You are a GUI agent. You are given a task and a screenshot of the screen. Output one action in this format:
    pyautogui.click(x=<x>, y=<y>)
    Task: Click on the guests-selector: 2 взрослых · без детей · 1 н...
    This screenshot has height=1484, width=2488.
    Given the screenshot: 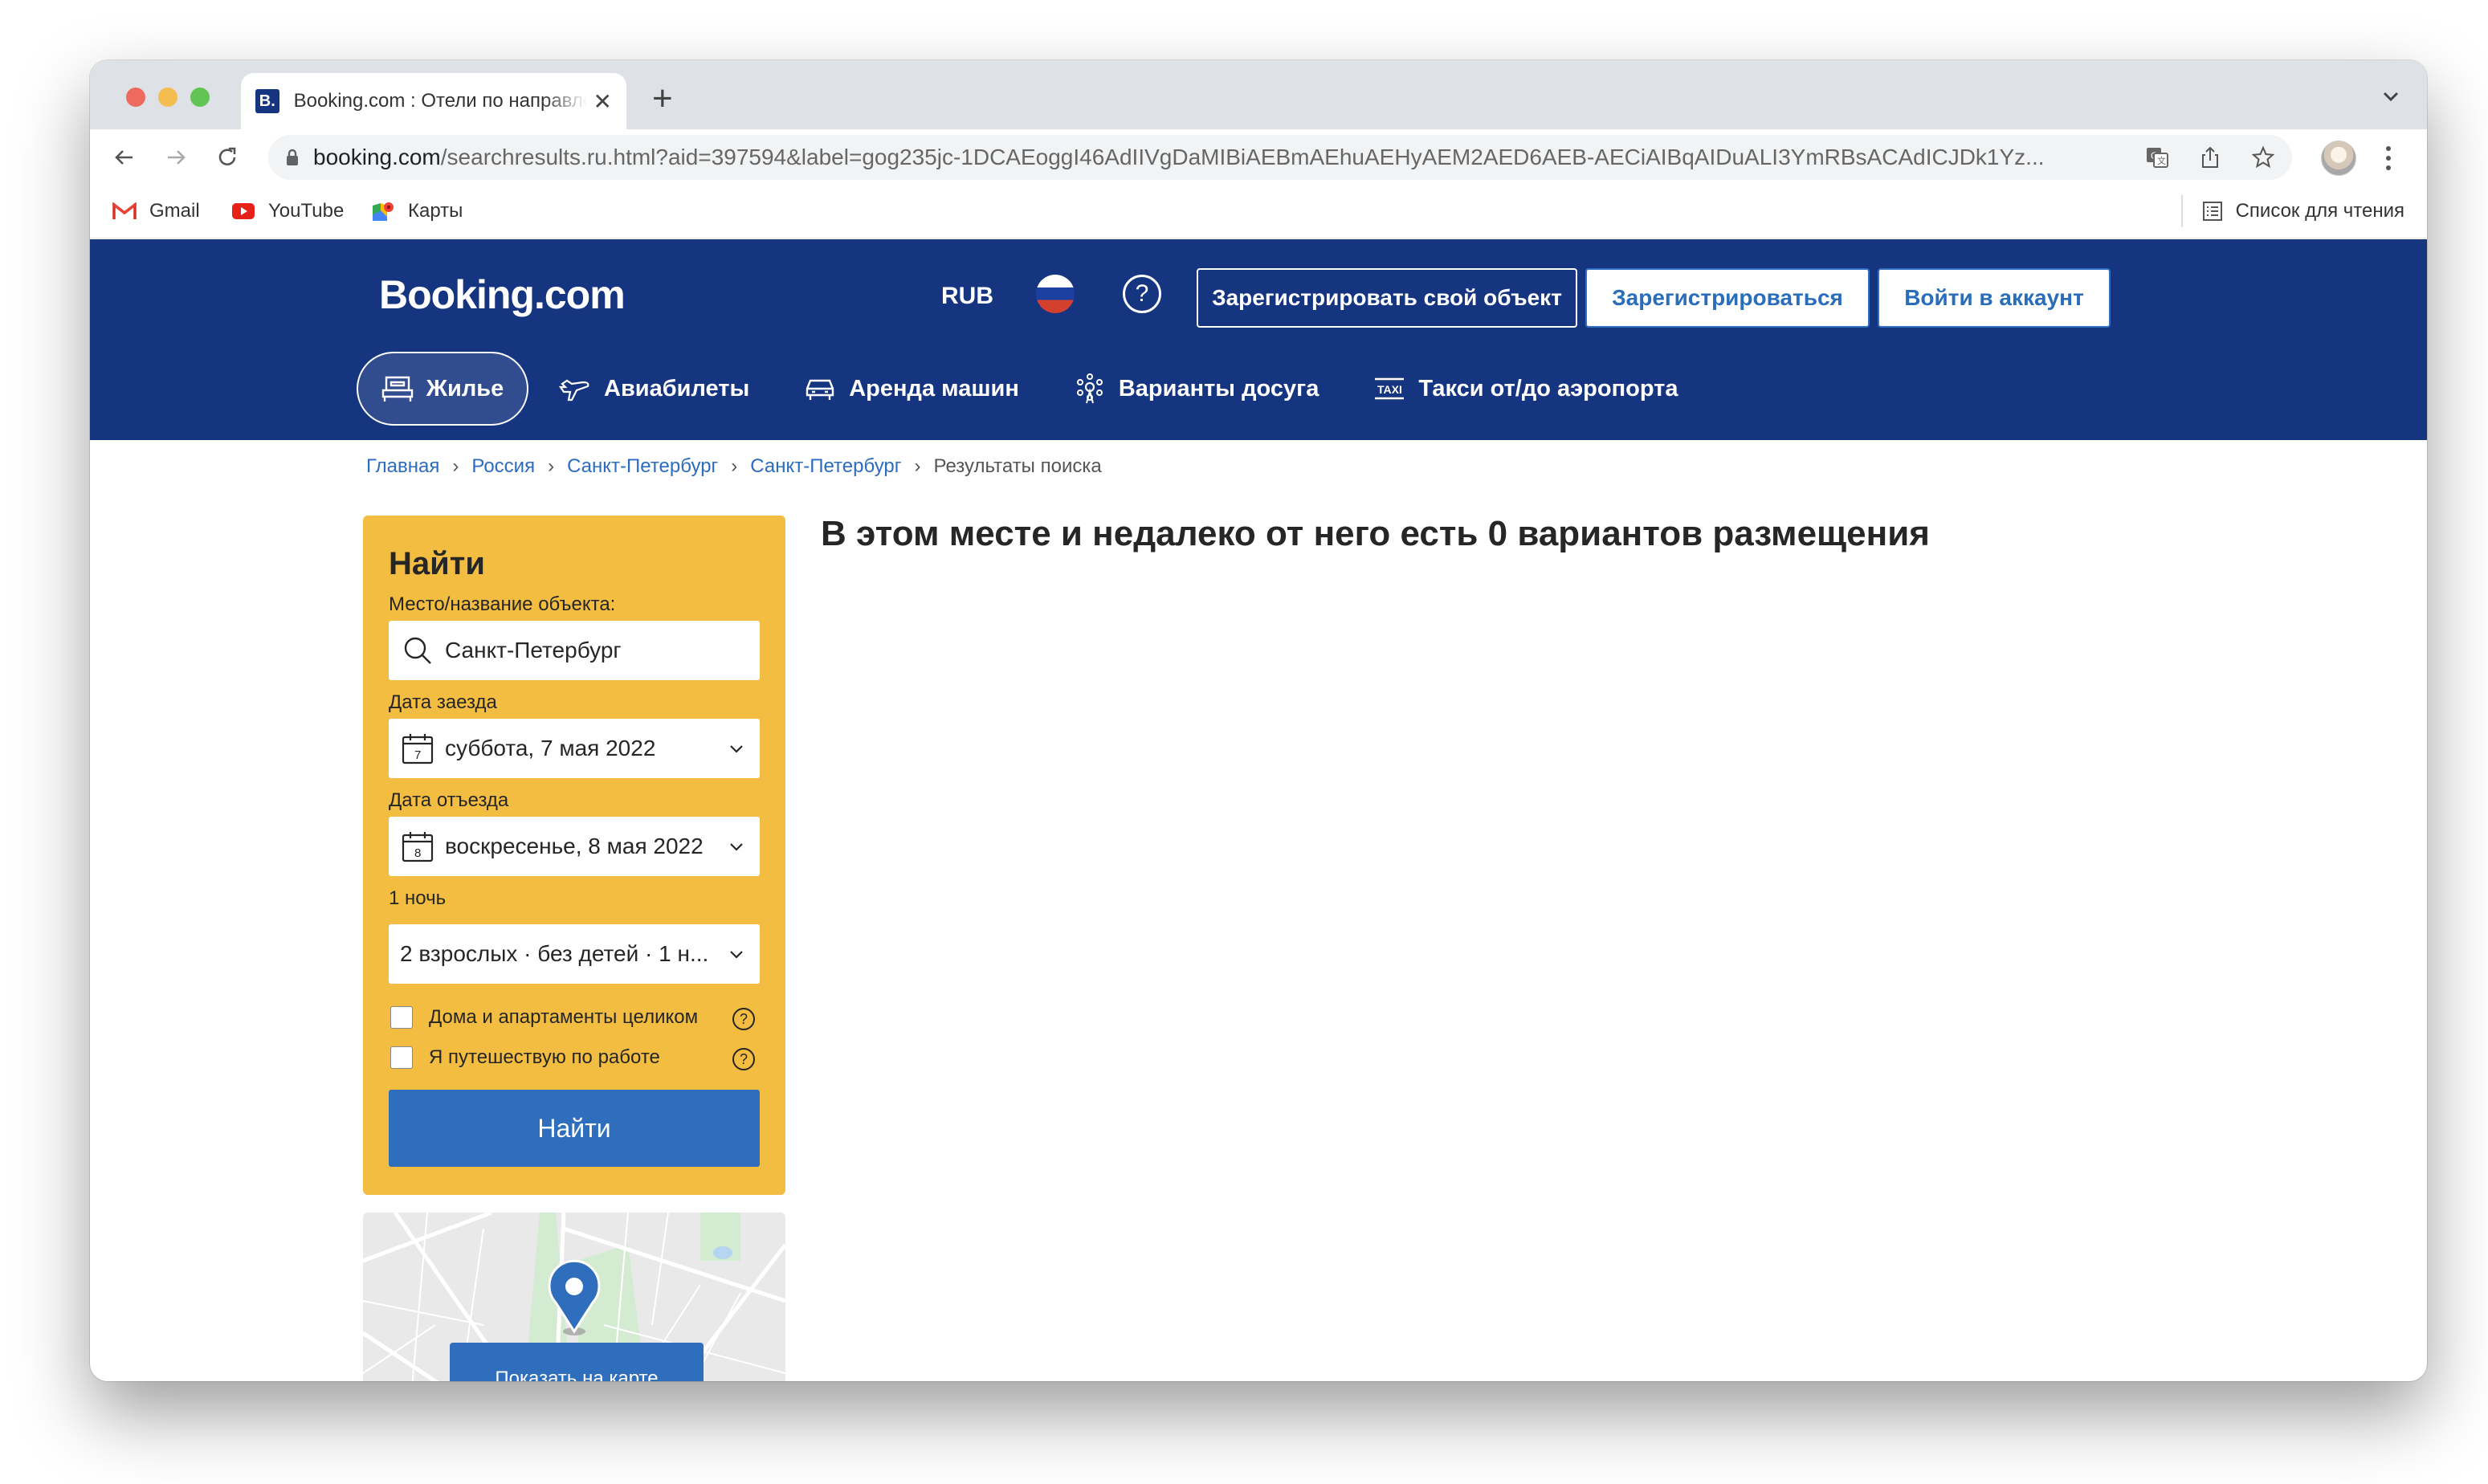 What is the action you would take?
    pyautogui.click(x=574, y=954)
    